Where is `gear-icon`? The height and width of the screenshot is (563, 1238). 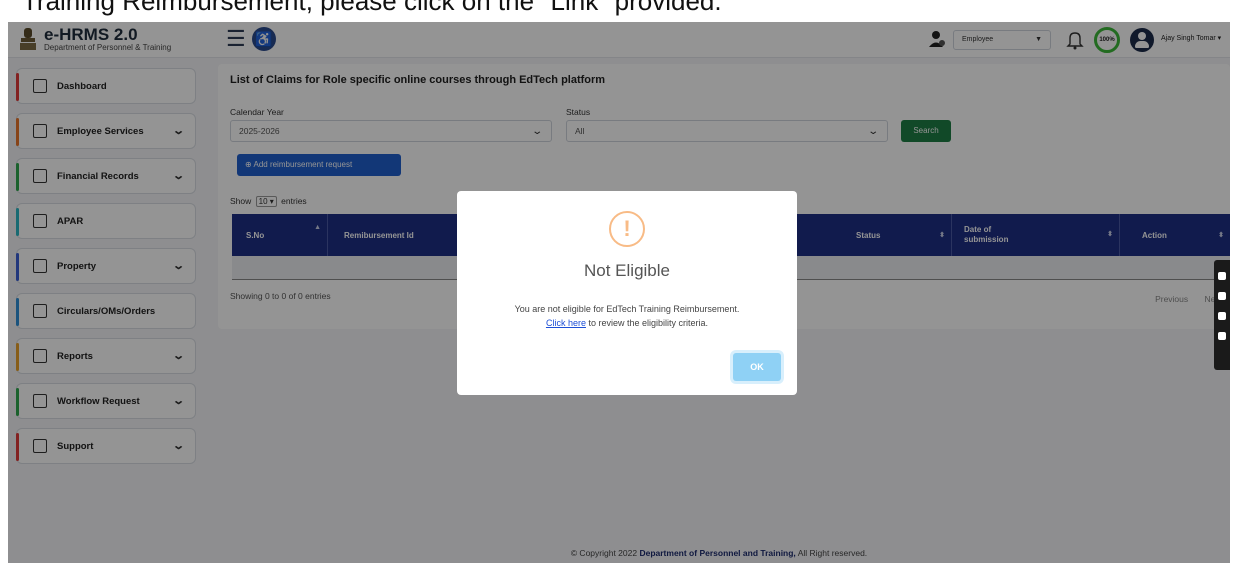
gear-icon is located at coordinates (1222, 336).